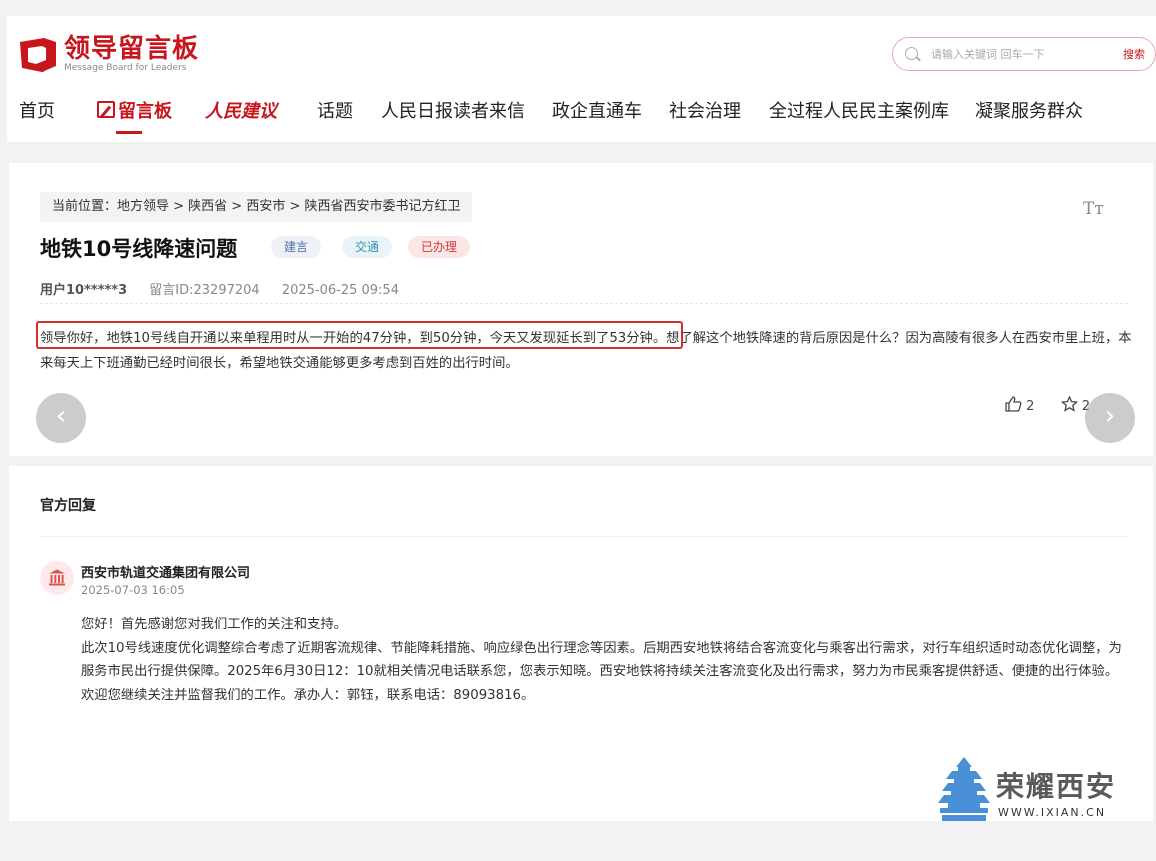 This screenshot has width=1156, height=861. I want to click on search-input, so click(1016, 54).